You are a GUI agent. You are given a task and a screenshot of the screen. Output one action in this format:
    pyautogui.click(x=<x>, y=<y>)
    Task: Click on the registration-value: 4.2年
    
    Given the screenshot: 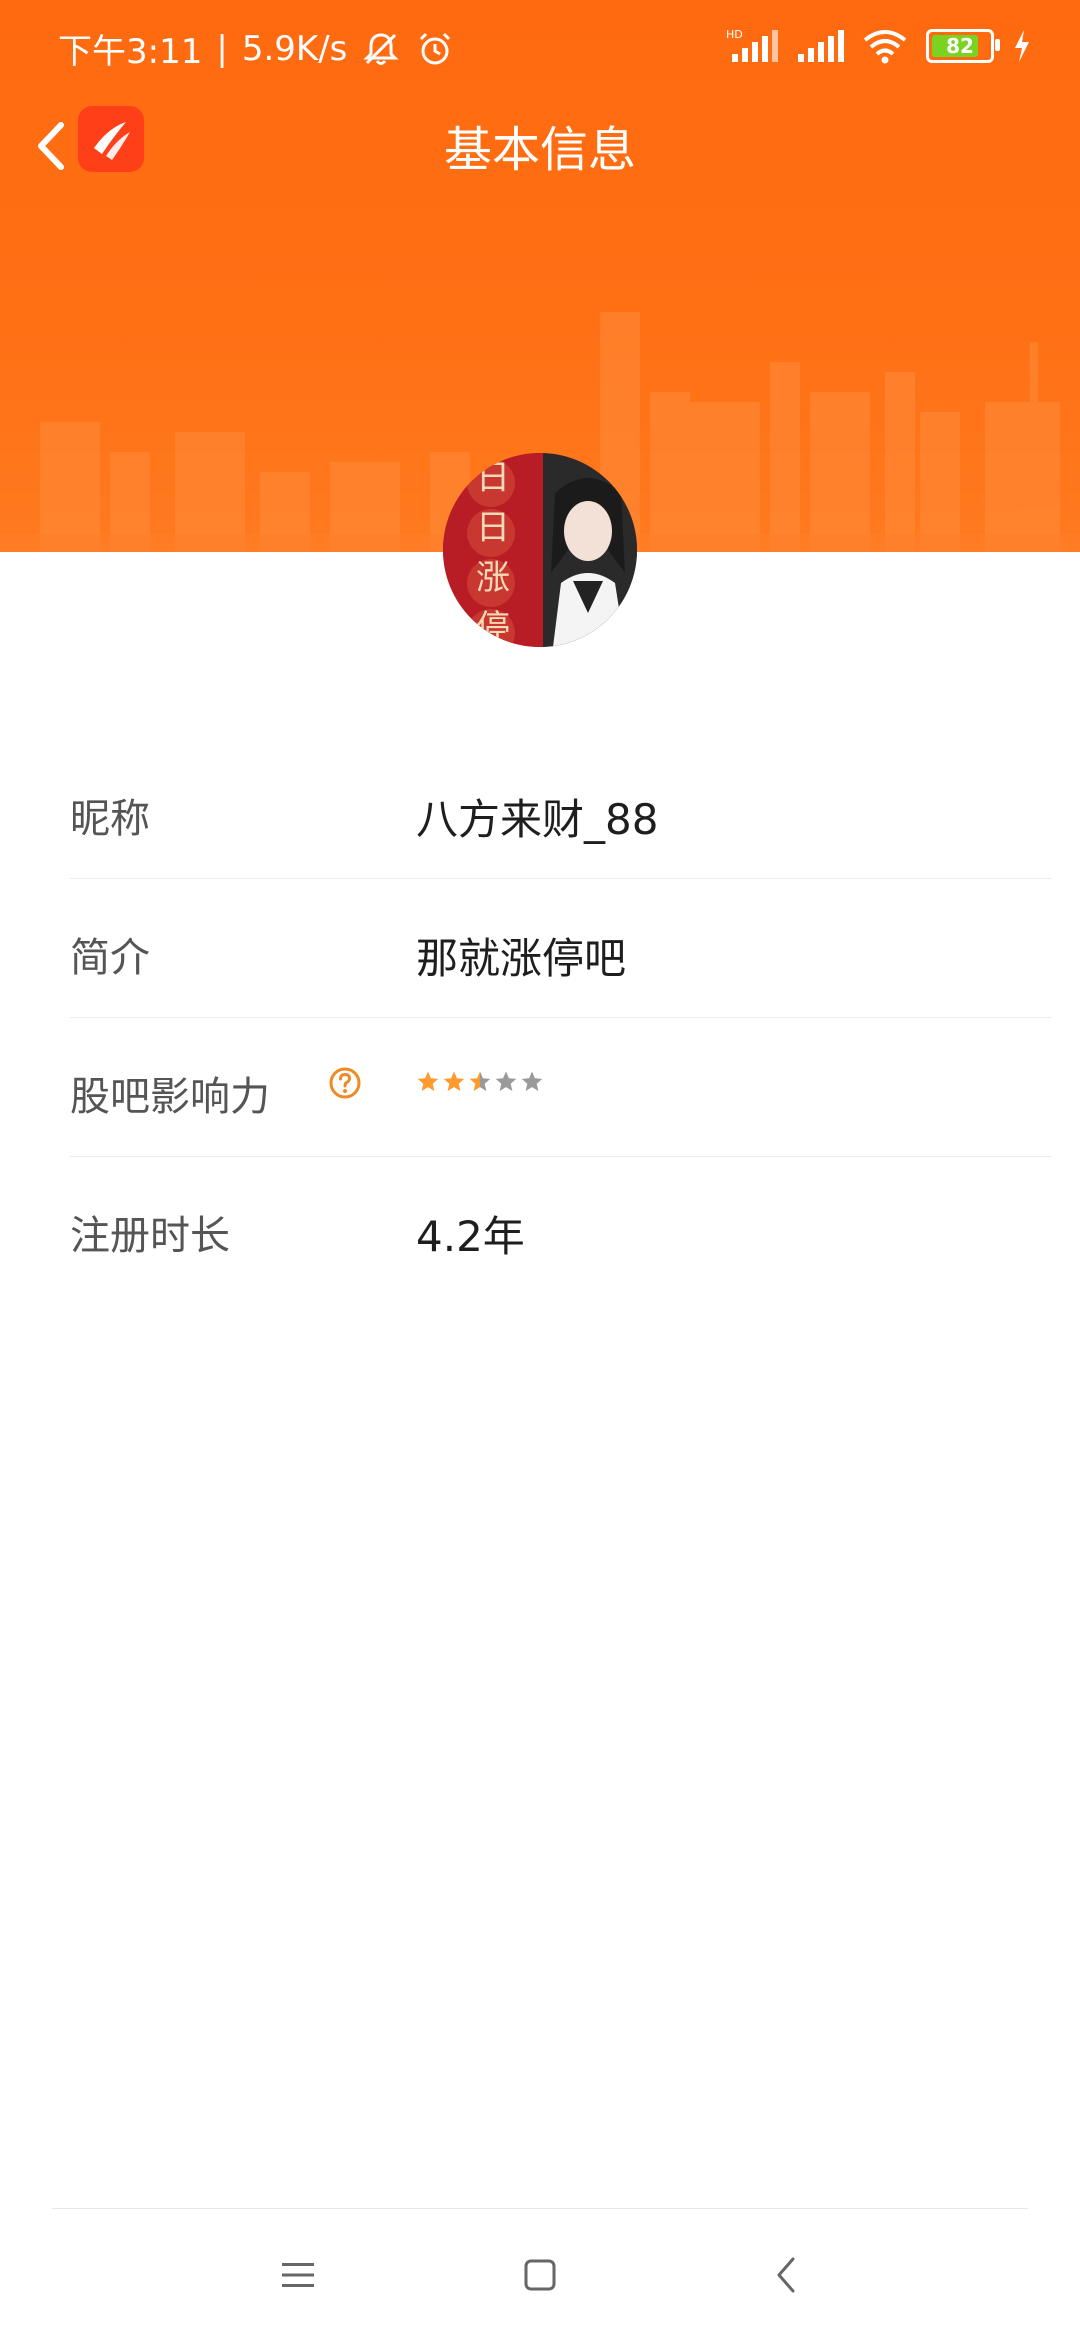 What is the action you would take?
    pyautogui.click(x=470, y=1236)
    